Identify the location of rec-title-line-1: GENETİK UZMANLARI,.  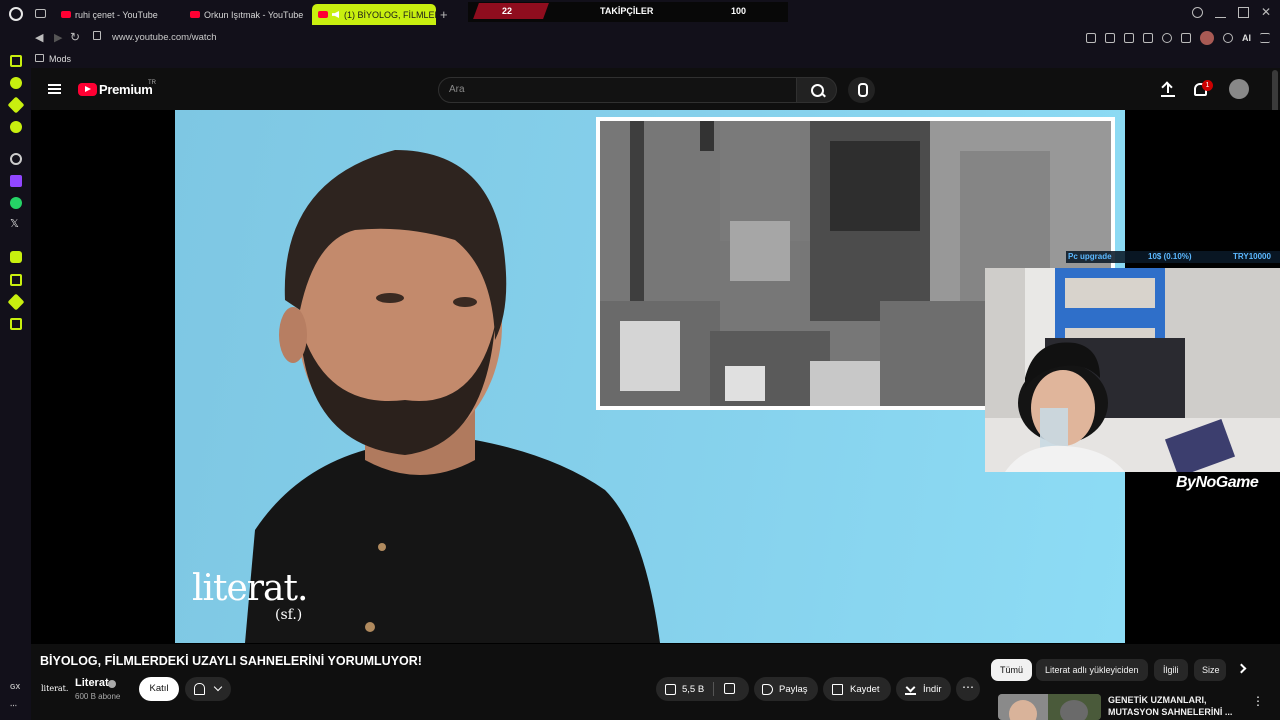
(1157, 700).